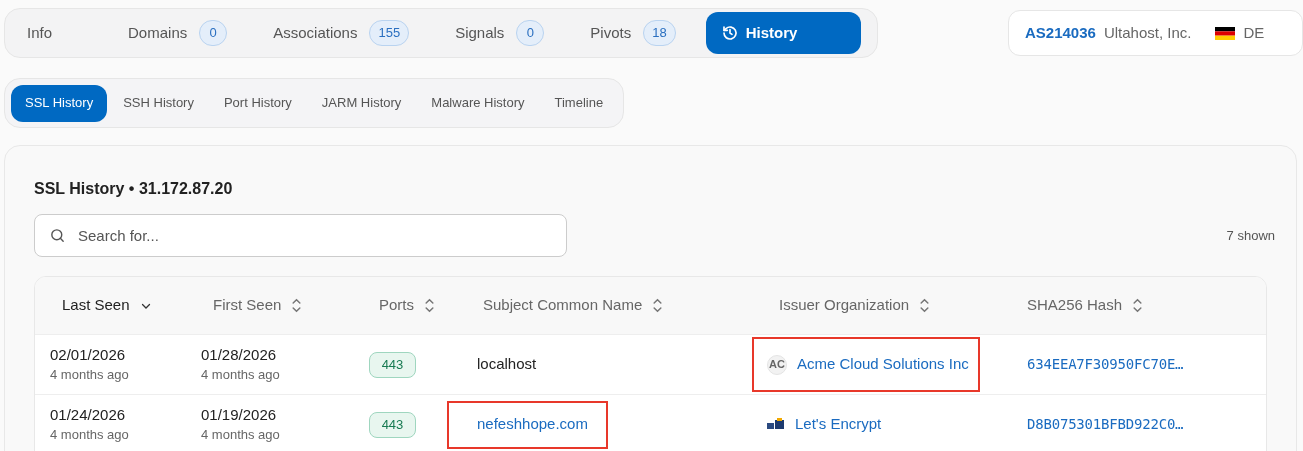  What do you see at coordinates (776, 424) in the screenshot?
I see `issuer-logo-icon` at bounding box center [776, 424].